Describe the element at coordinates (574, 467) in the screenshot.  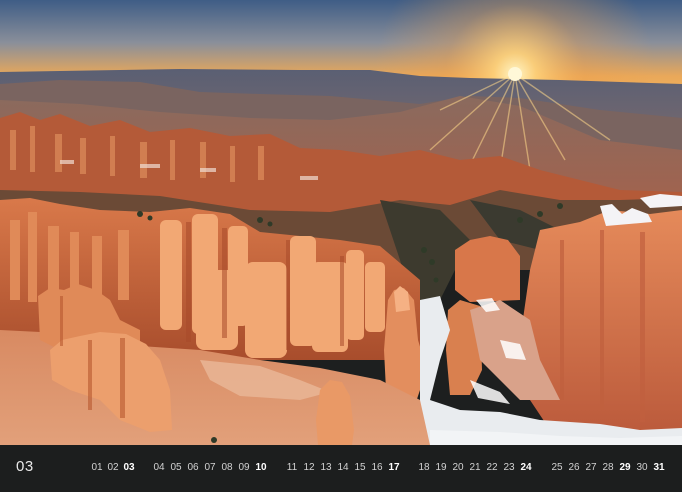
I see `day-26: 26` at that location.